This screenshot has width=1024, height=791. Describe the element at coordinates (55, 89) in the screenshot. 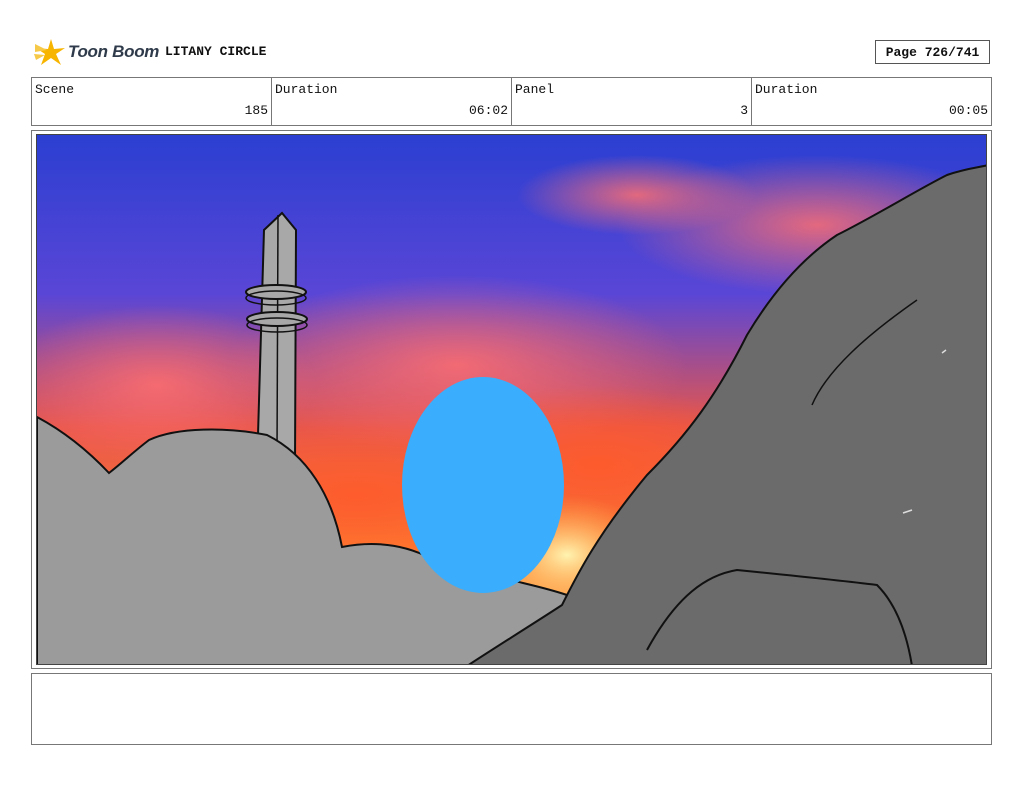

I see `scene-label: Scene` at that location.